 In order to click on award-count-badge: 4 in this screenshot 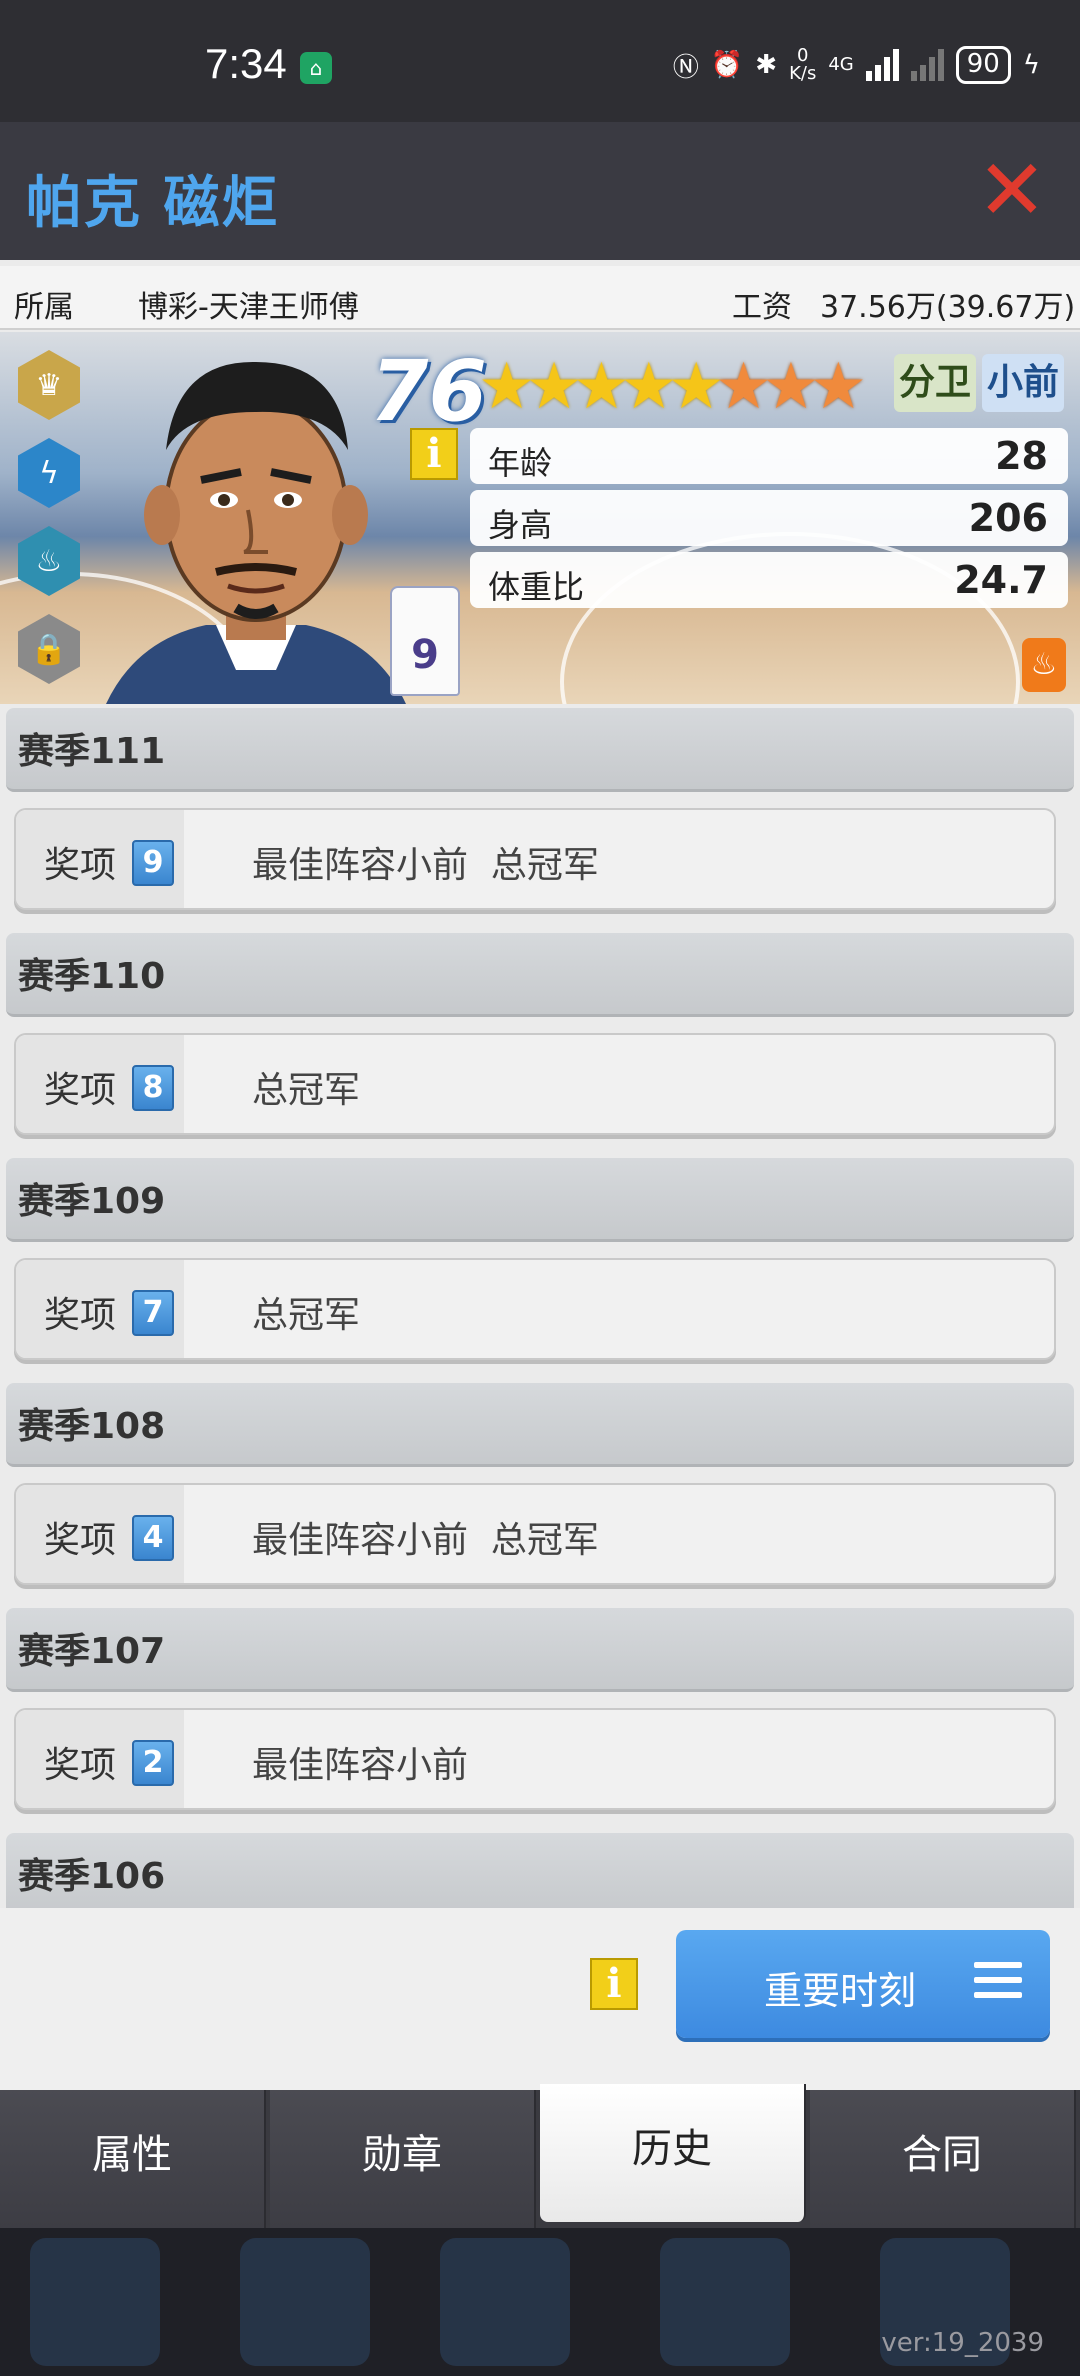, I will do `click(153, 1538)`.